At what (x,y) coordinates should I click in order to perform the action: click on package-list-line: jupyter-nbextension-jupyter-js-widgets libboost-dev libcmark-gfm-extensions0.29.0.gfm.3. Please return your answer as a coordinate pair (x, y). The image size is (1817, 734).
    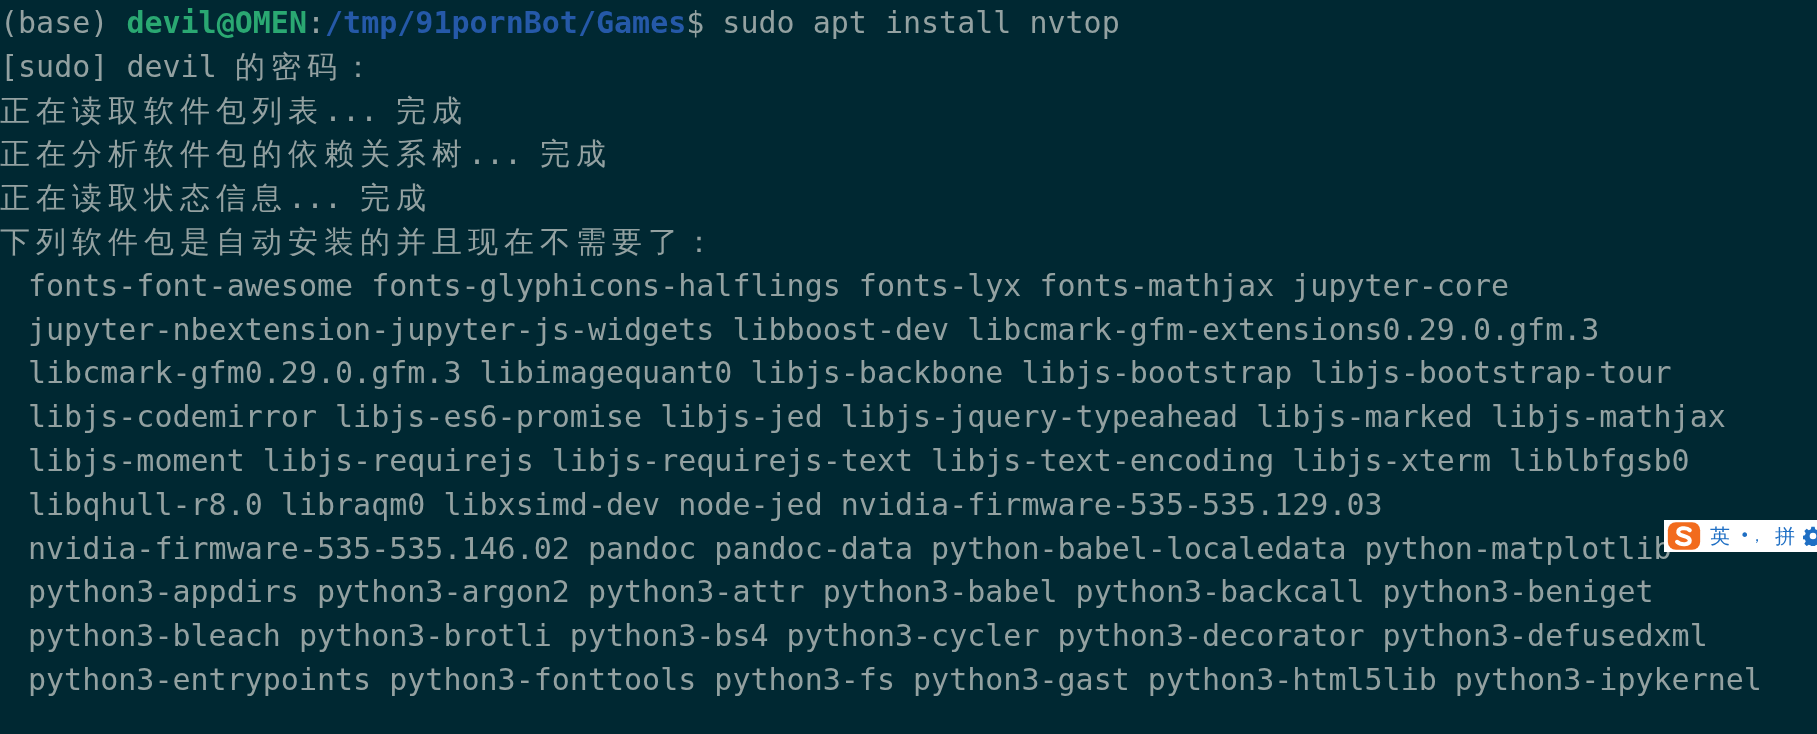
    Looking at the image, I should click on (814, 329).